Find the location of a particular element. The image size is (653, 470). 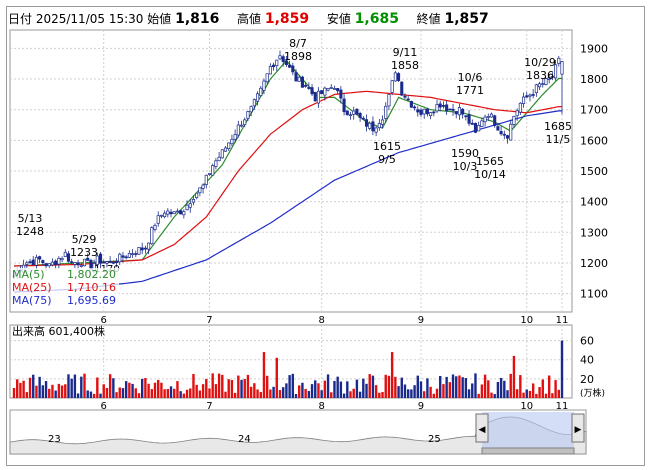

annotation-value: 1858 is located at coordinates (405, 65).